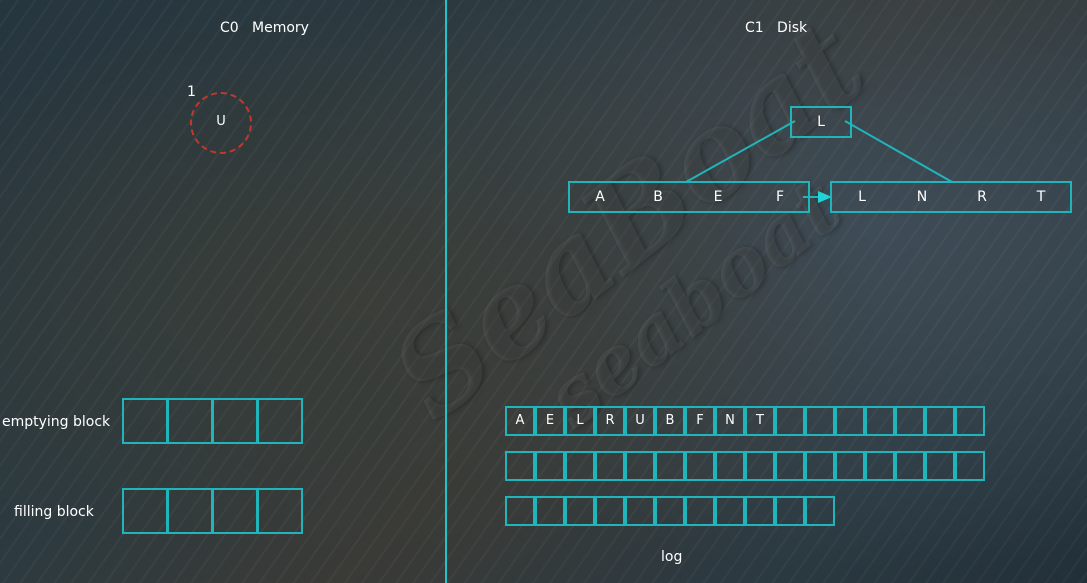 The height and width of the screenshot is (583, 1087). I want to click on leaf-left-key: A, so click(600, 197).